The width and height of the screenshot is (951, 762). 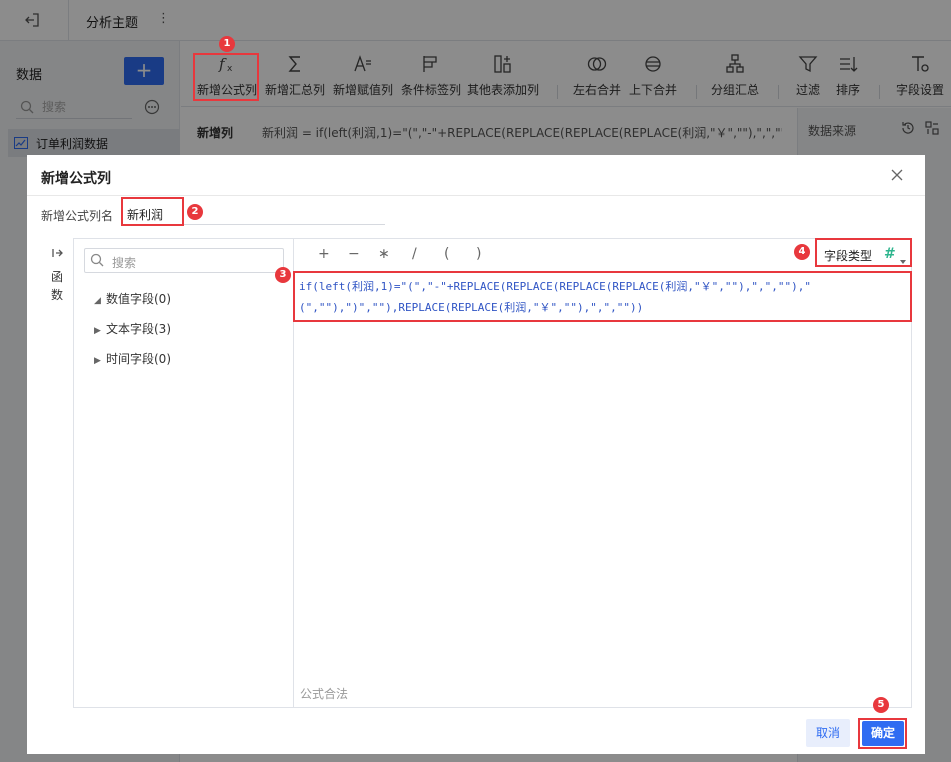 I want to click on tree-item-time-fields: ▶ 时间字段(0), so click(x=132, y=358).